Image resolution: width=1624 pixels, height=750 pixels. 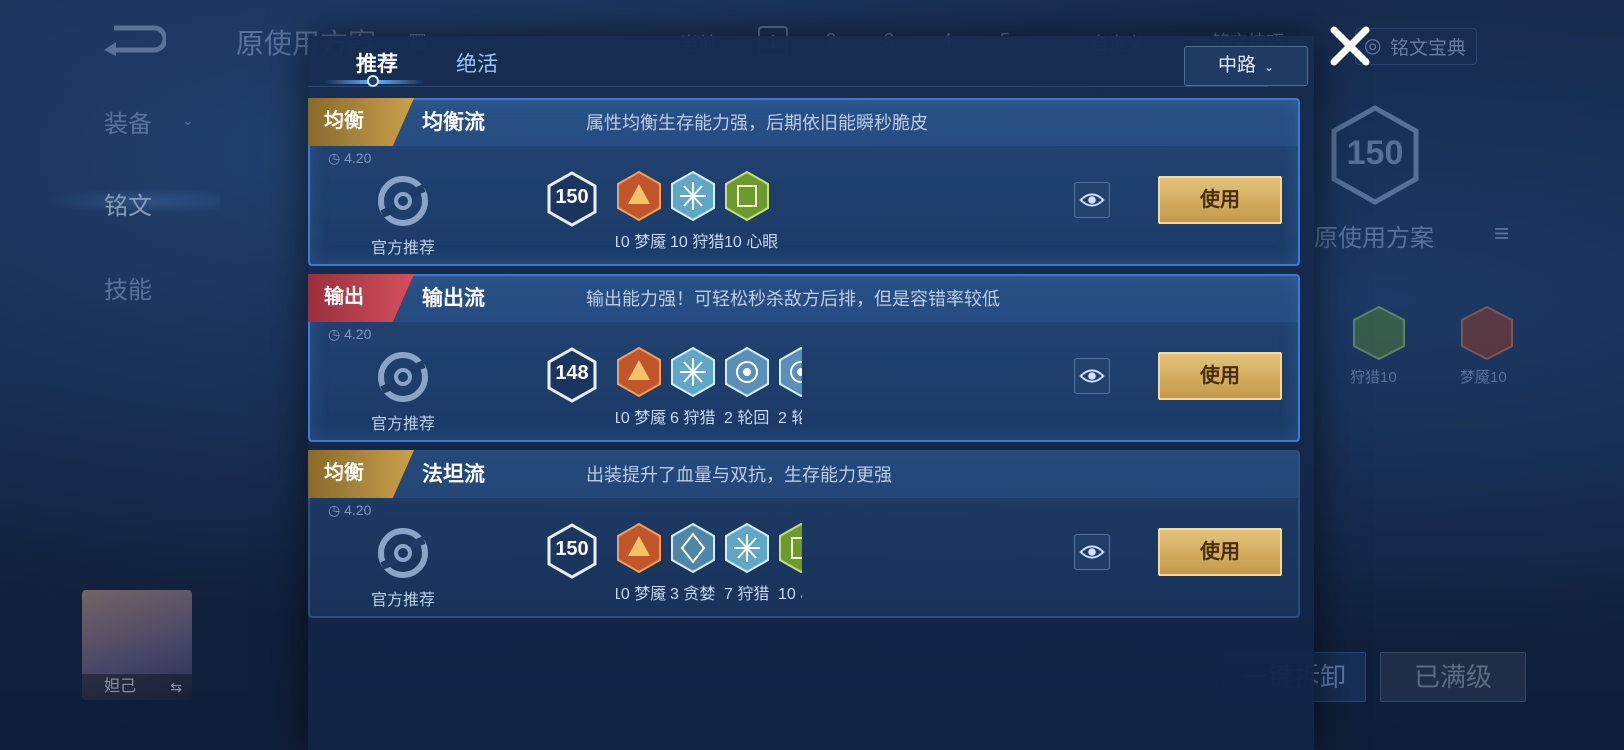 What do you see at coordinates (1373, 377) in the screenshot?
I see `bg-rune-label-1: 狩猎10` at bounding box center [1373, 377].